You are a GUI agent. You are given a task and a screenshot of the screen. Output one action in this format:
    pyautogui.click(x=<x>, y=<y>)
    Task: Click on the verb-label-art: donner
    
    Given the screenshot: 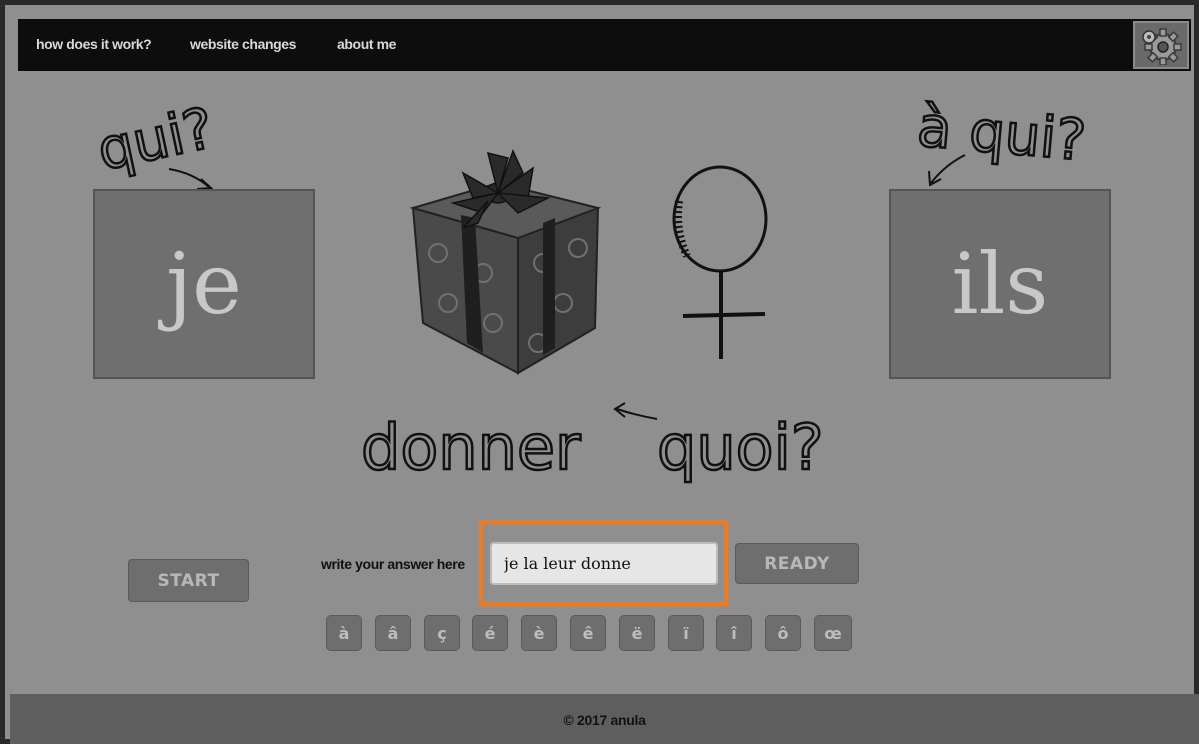 What is the action you would take?
    pyautogui.click(x=471, y=448)
    